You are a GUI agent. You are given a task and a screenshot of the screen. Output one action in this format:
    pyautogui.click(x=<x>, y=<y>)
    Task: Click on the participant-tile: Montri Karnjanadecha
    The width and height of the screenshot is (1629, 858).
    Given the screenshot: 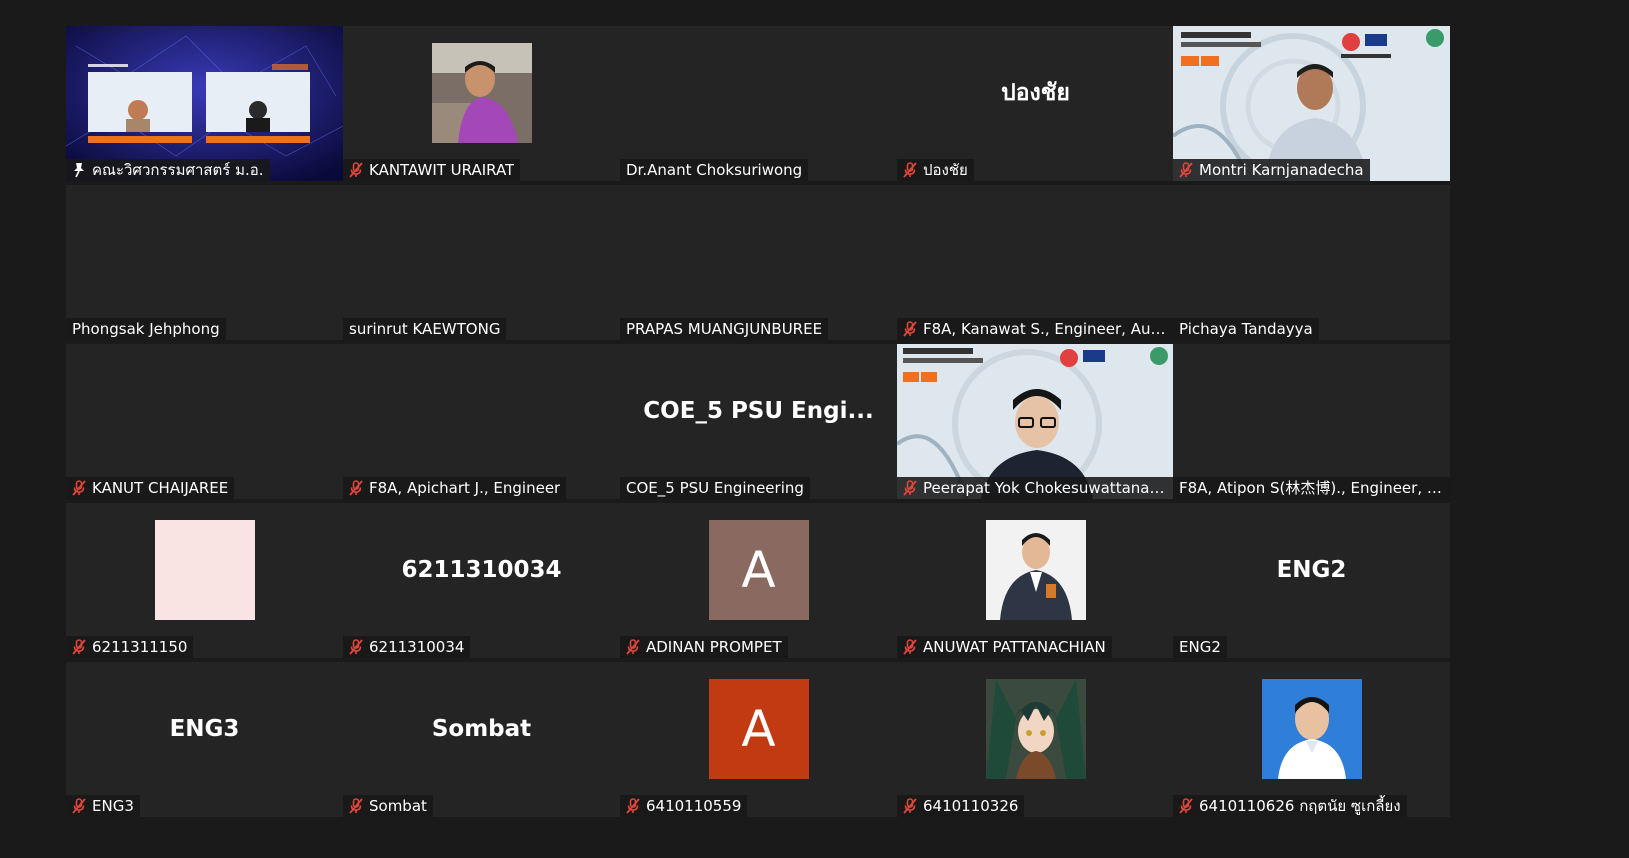 What is the action you would take?
    pyautogui.click(x=1311, y=103)
    